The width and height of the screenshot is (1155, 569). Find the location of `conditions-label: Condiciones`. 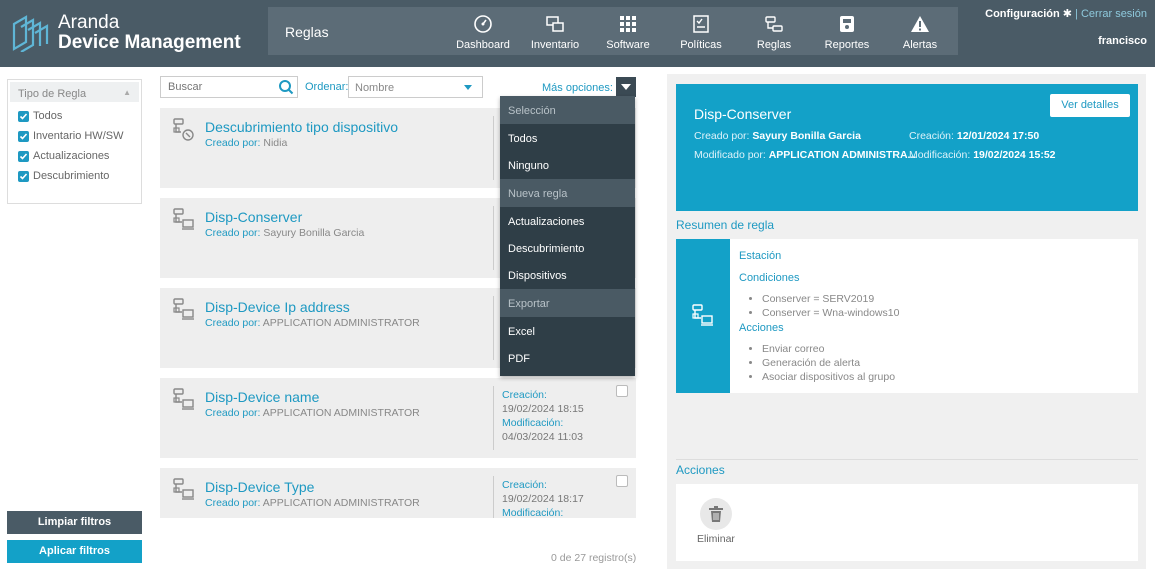

conditions-label: Condiciones is located at coordinates (769, 278).